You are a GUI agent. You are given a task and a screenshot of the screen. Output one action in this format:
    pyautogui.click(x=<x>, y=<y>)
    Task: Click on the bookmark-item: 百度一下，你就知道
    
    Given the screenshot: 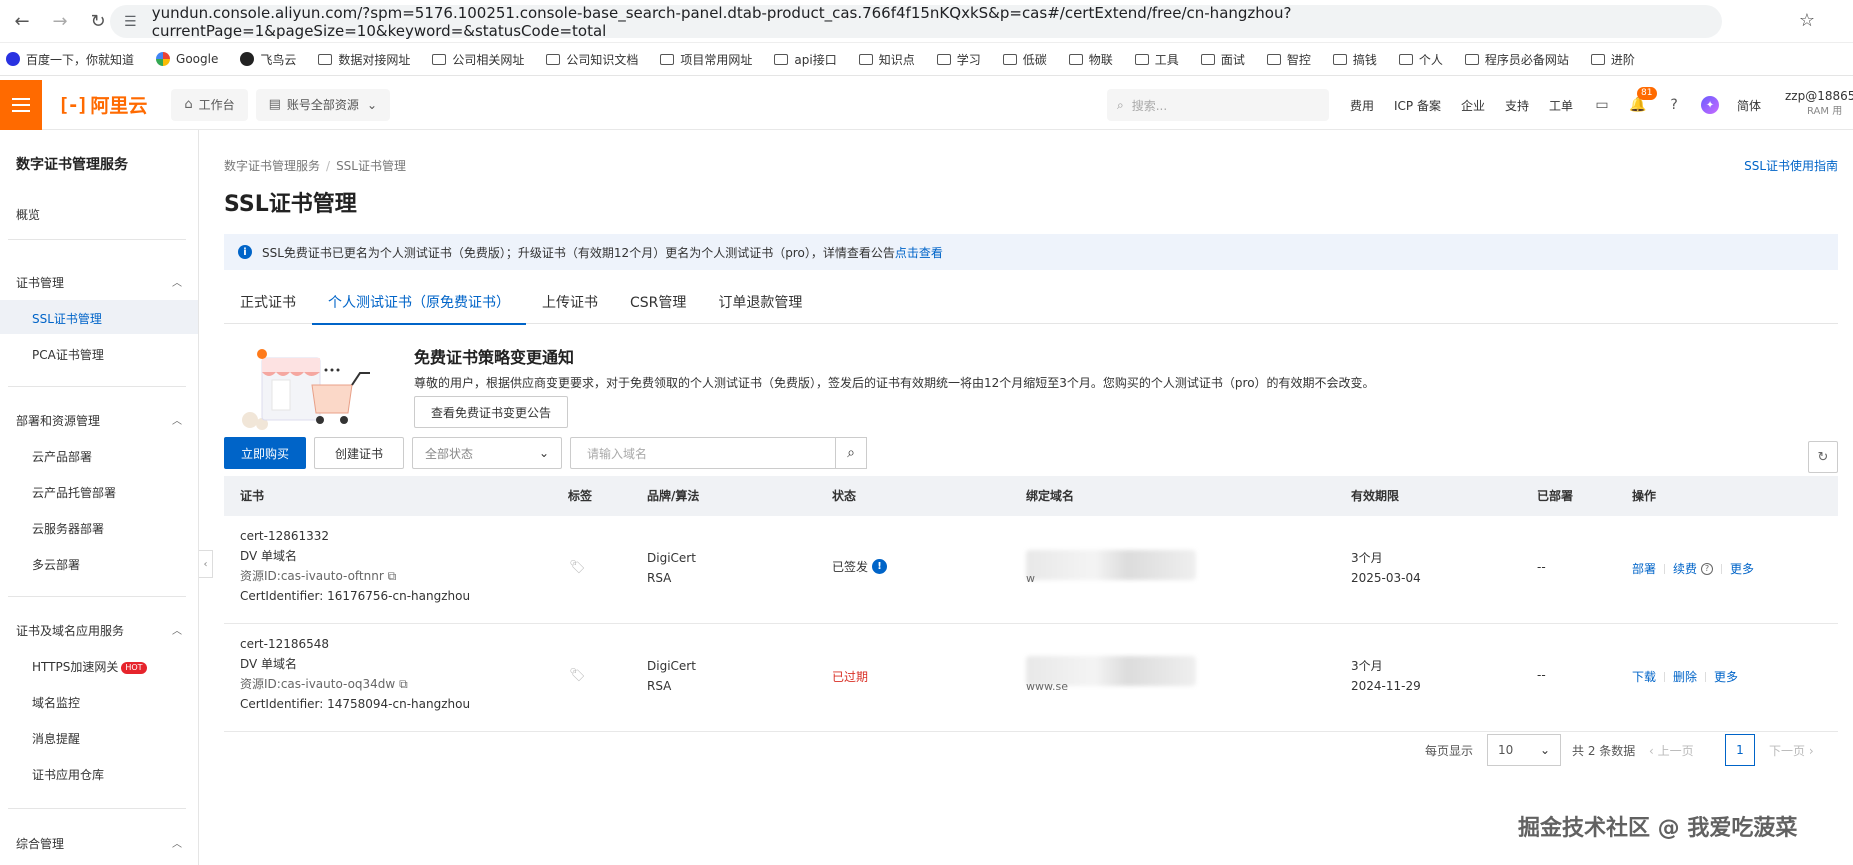 What is the action you would take?
    pyautogui.click(x=70, y=59)
    